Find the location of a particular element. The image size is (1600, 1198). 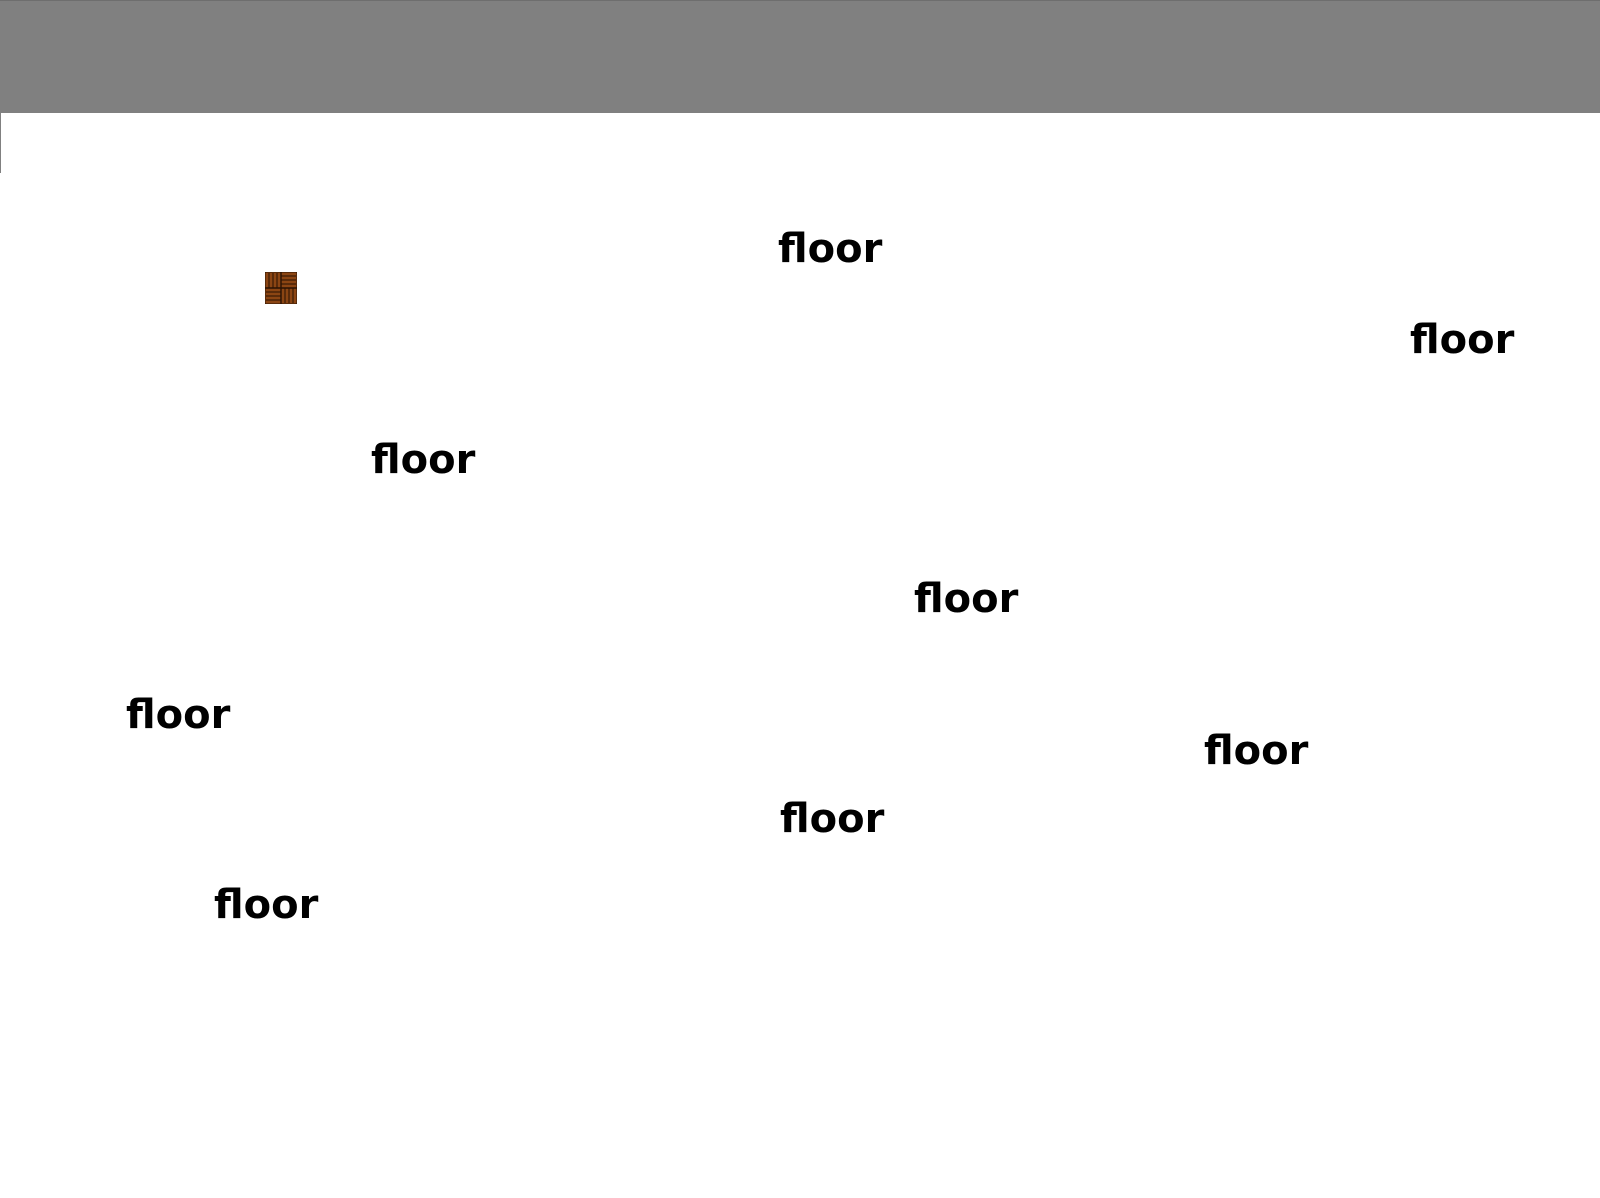

top-toolbar is located at coordinates (800, 56).